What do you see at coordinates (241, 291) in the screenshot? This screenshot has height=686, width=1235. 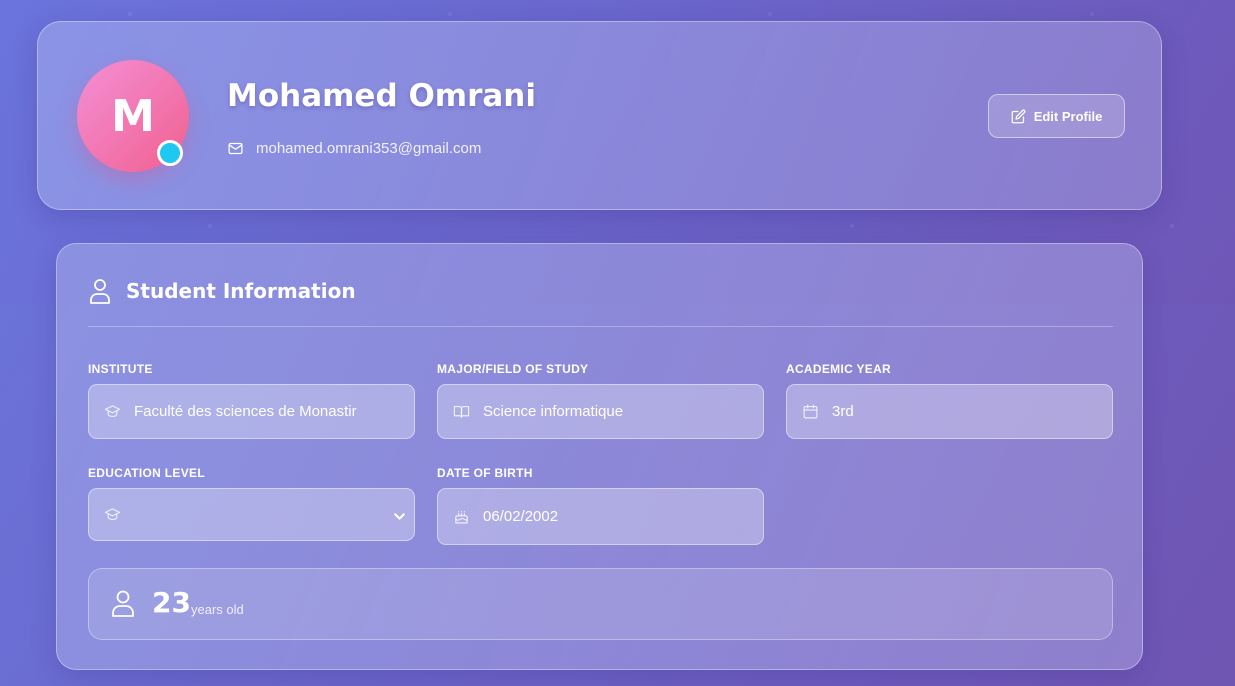 I see `section-title: Student Information` at bounding box center [241, 291].